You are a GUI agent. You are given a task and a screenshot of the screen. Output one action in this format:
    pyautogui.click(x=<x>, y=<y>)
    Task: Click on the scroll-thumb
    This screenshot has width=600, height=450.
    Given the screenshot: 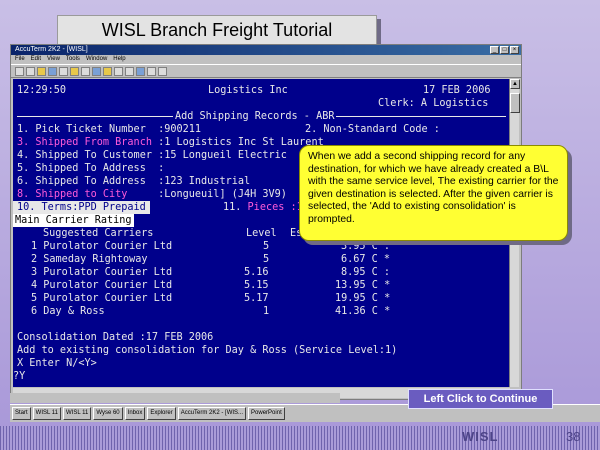 What is the action you would take?
    pyautogui.click(x=515, y=103)
    